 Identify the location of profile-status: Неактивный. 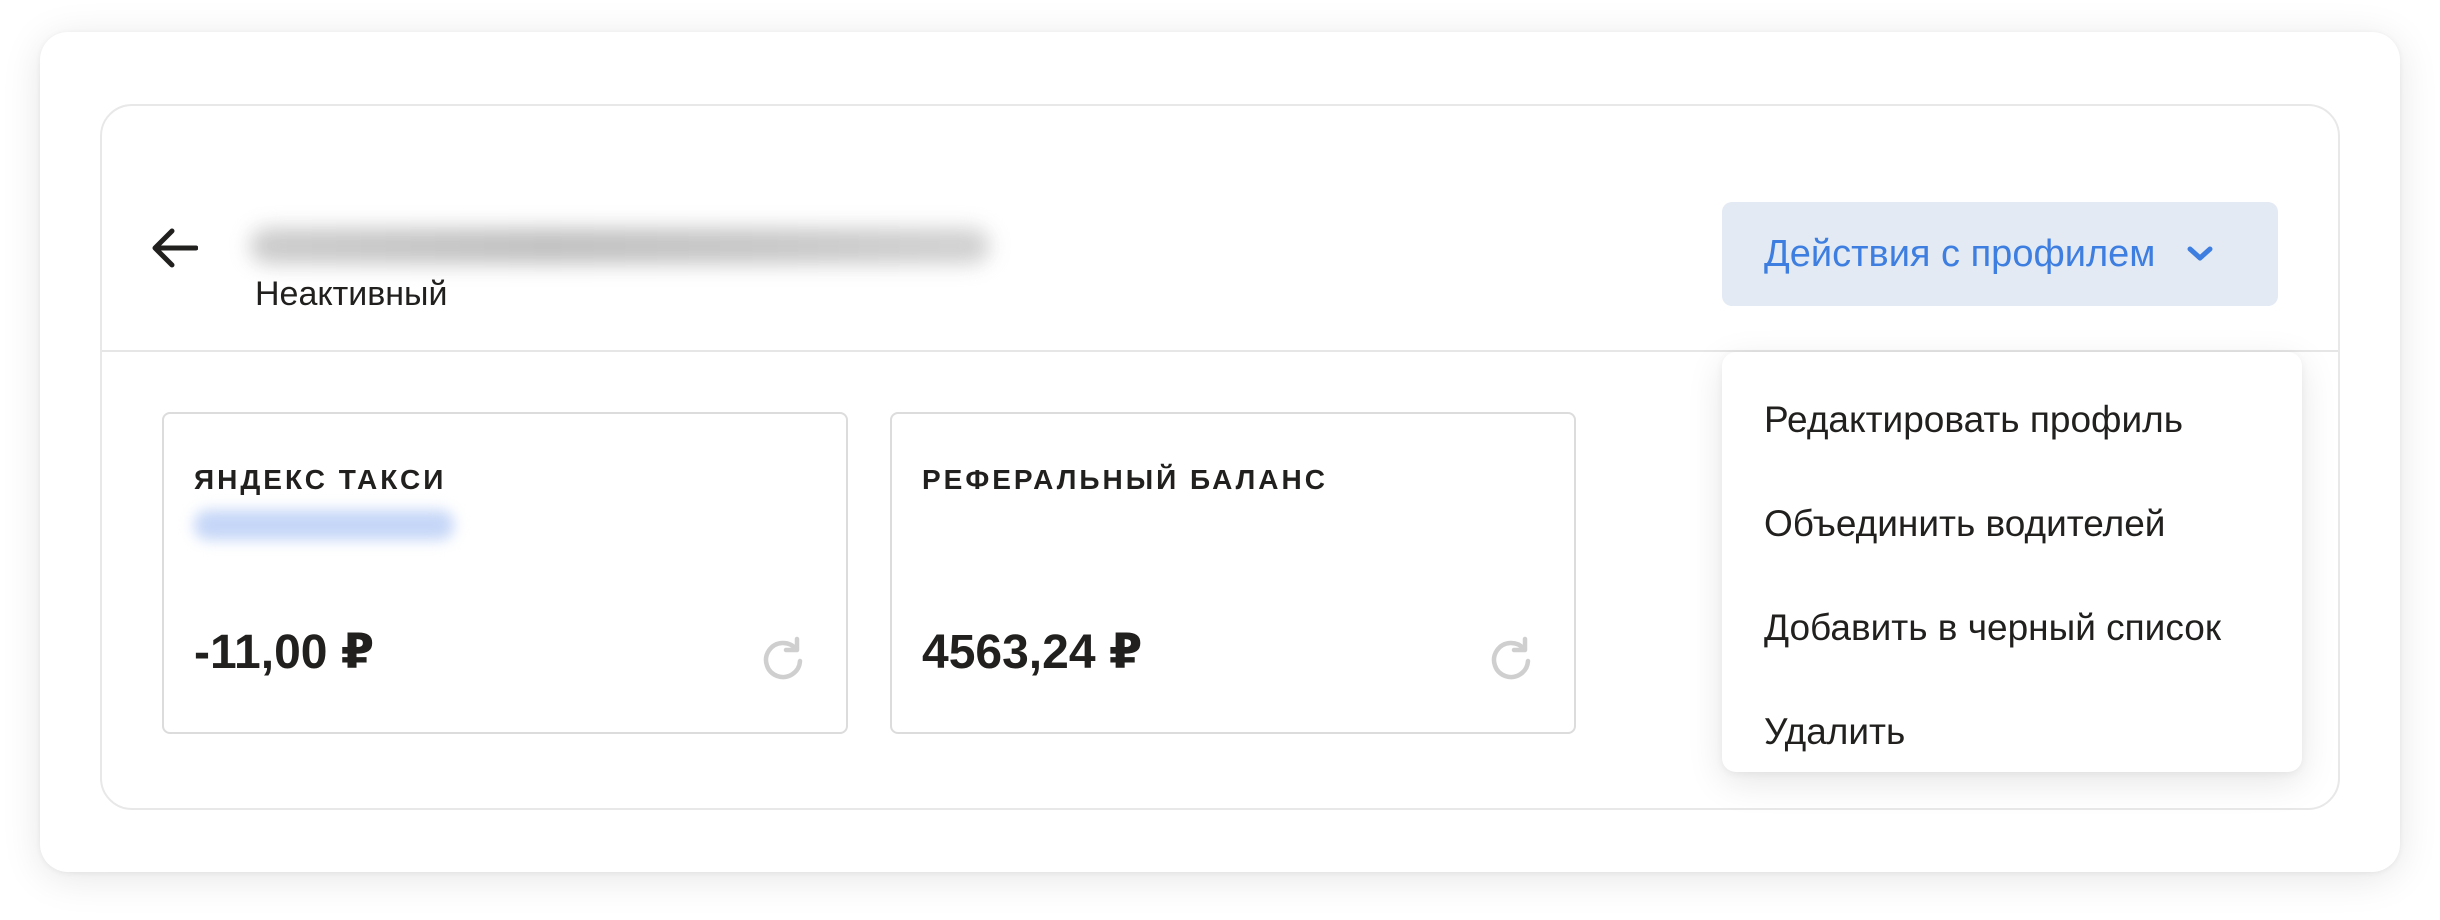
(351, 294).